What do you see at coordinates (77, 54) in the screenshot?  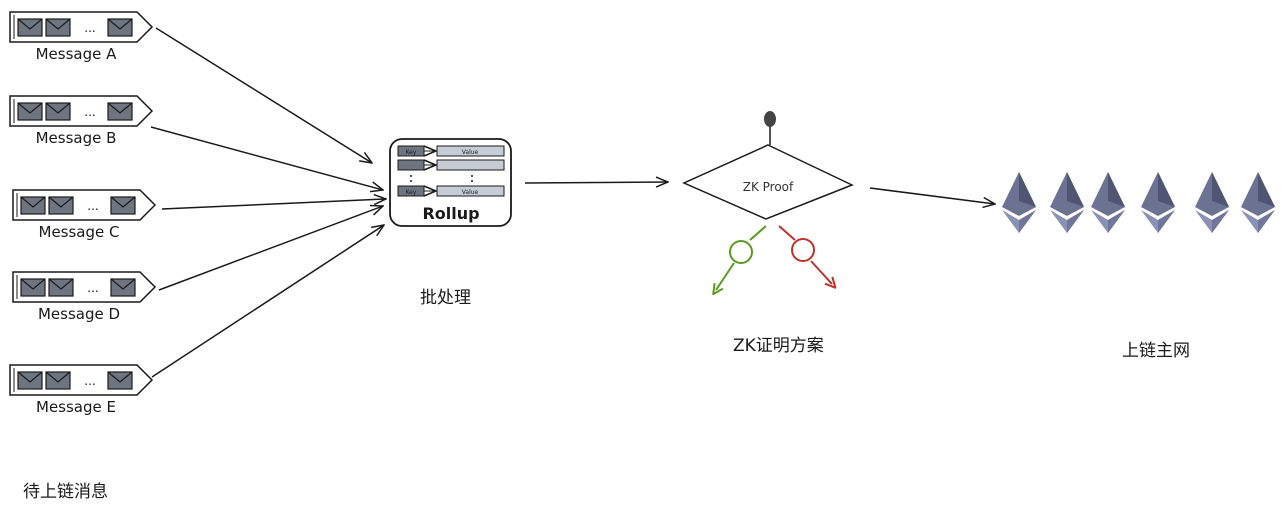 I see `message-label: Message A` at bounding box center [77, 54].